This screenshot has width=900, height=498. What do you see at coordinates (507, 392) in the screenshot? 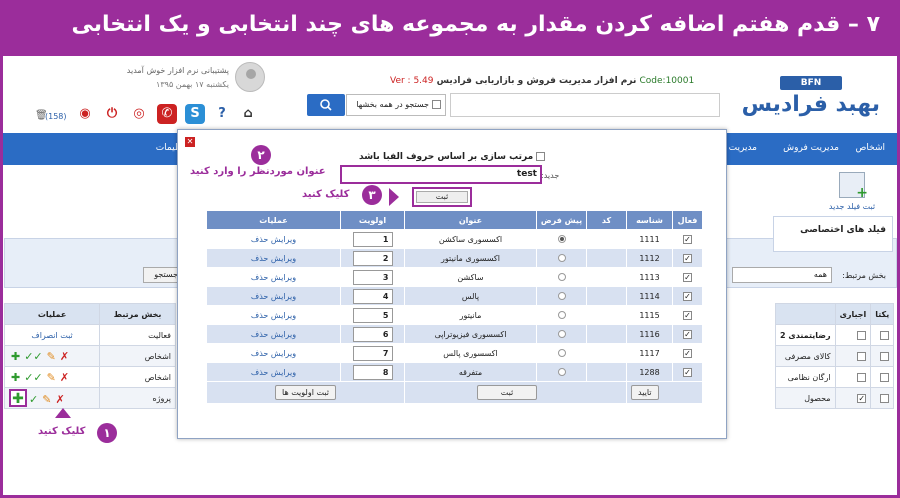
I see `save-button: ثبت` at bounding box center [507, 392].